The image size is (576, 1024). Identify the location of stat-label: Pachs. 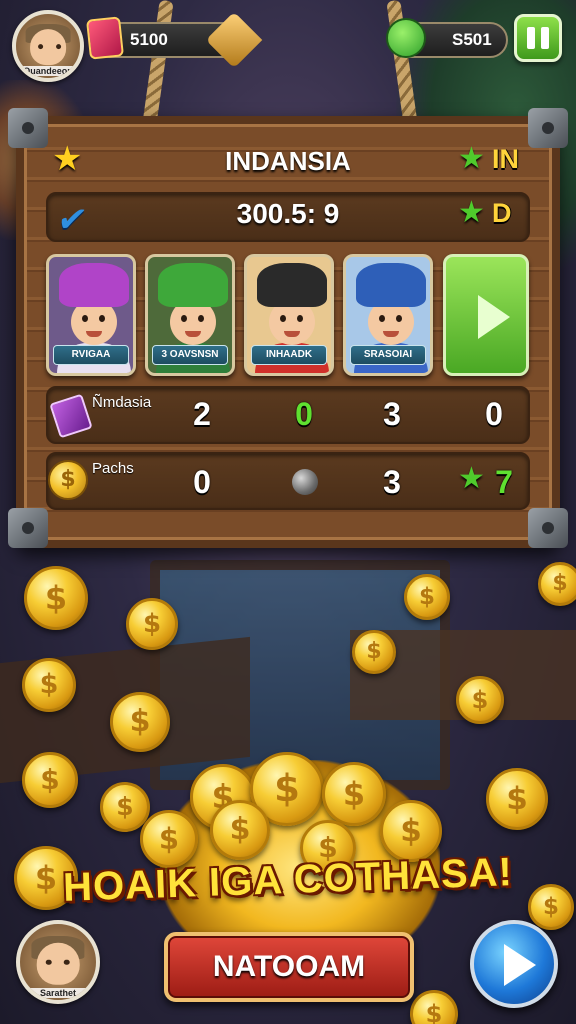
(113, 468).